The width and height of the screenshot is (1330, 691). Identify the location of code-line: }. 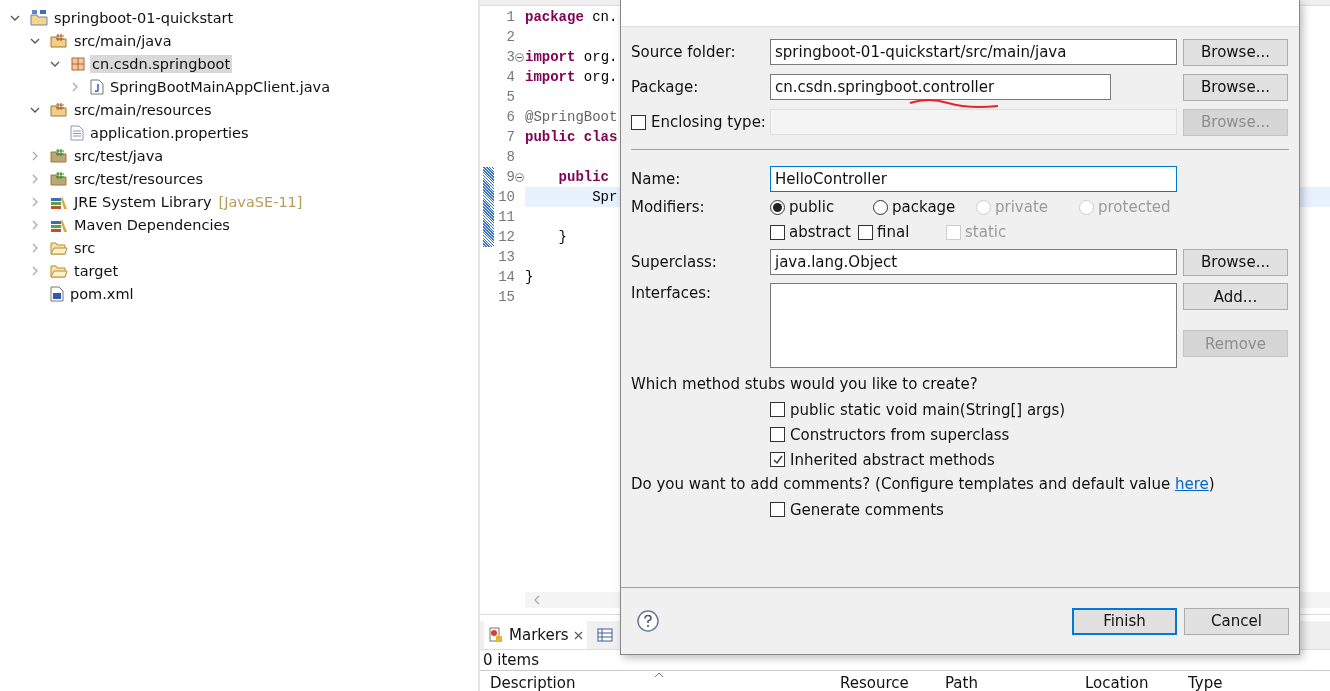
(562, 237).